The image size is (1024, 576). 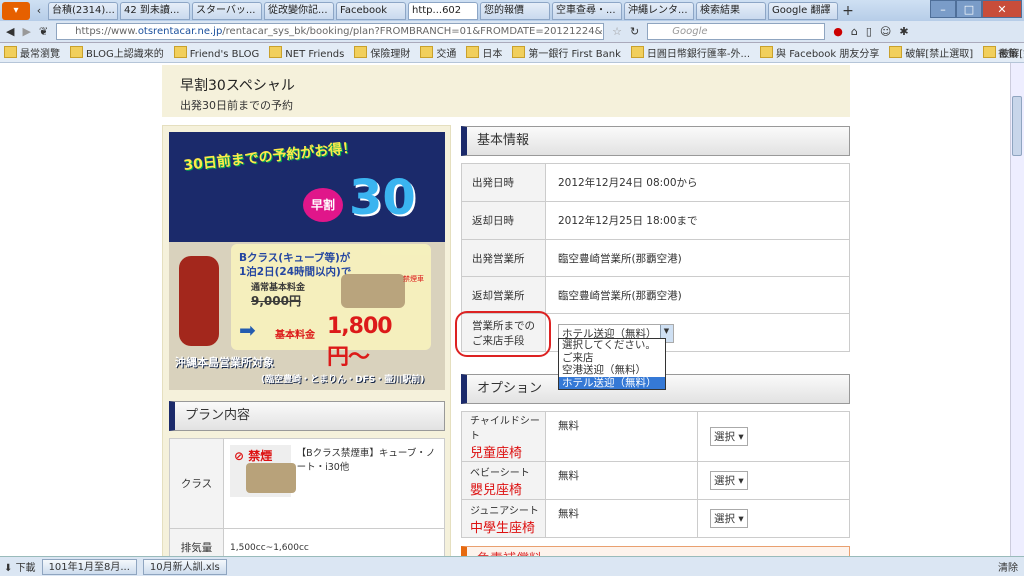 What do you see at coordinates (236, 105) in the screenshot?
I see `page-subtitle: 出発30日前までの予約` at bounding box center [236, 105].